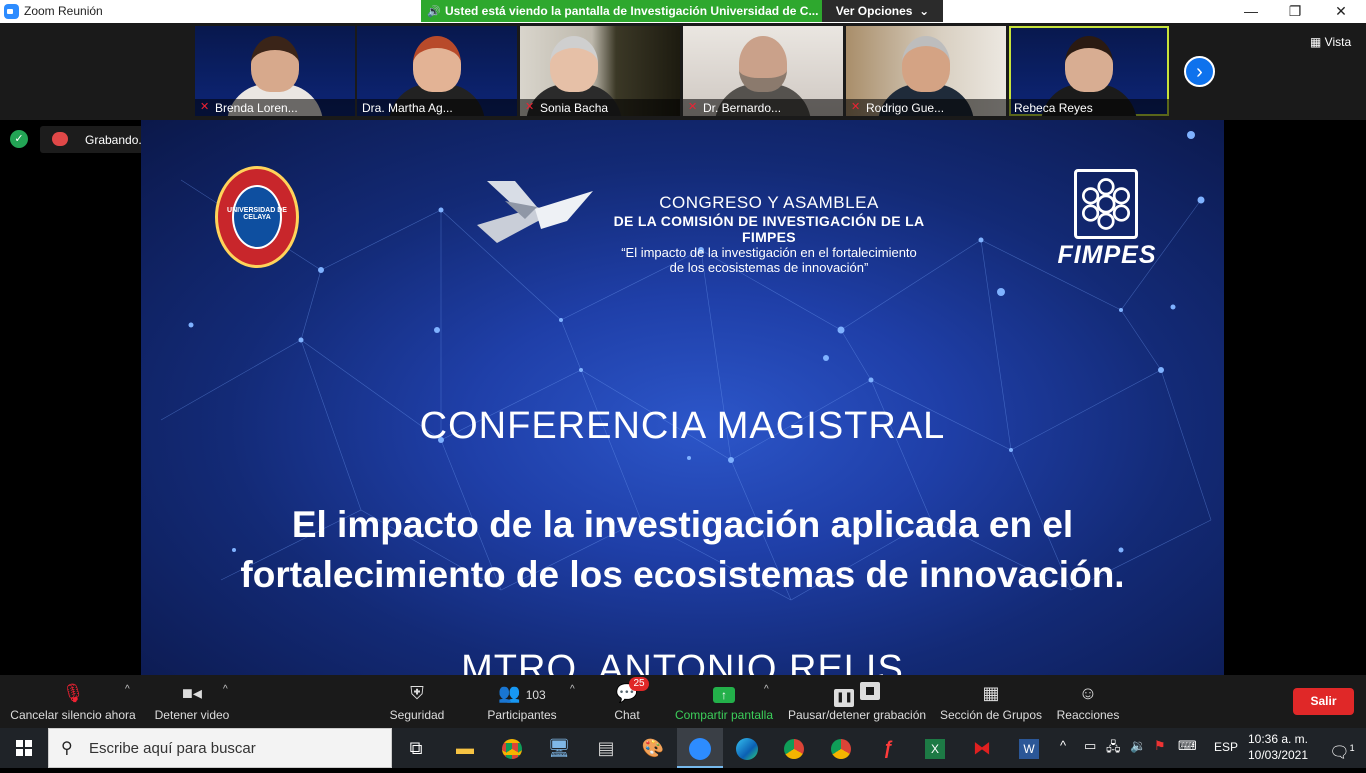  I want to click on chrome-profile-icon, so click(794, 748).